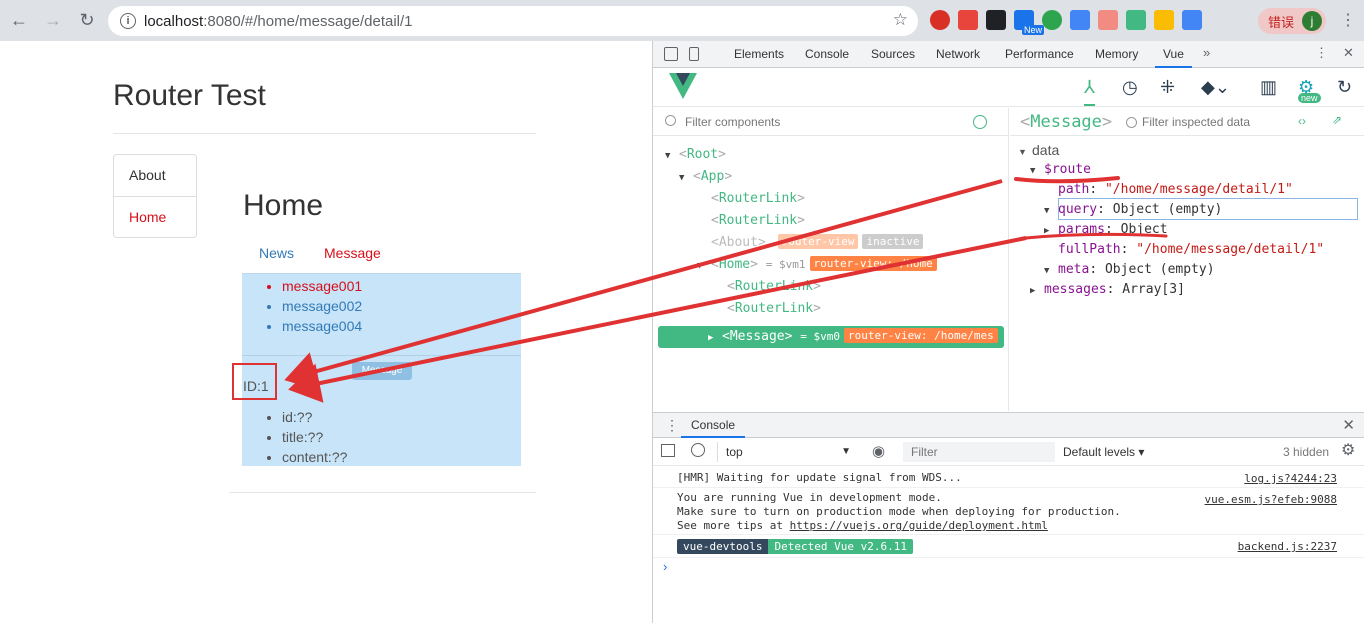  Describe the element at coordinates (53, 21) in the screenshot. I see `forward-button: →` at that location.